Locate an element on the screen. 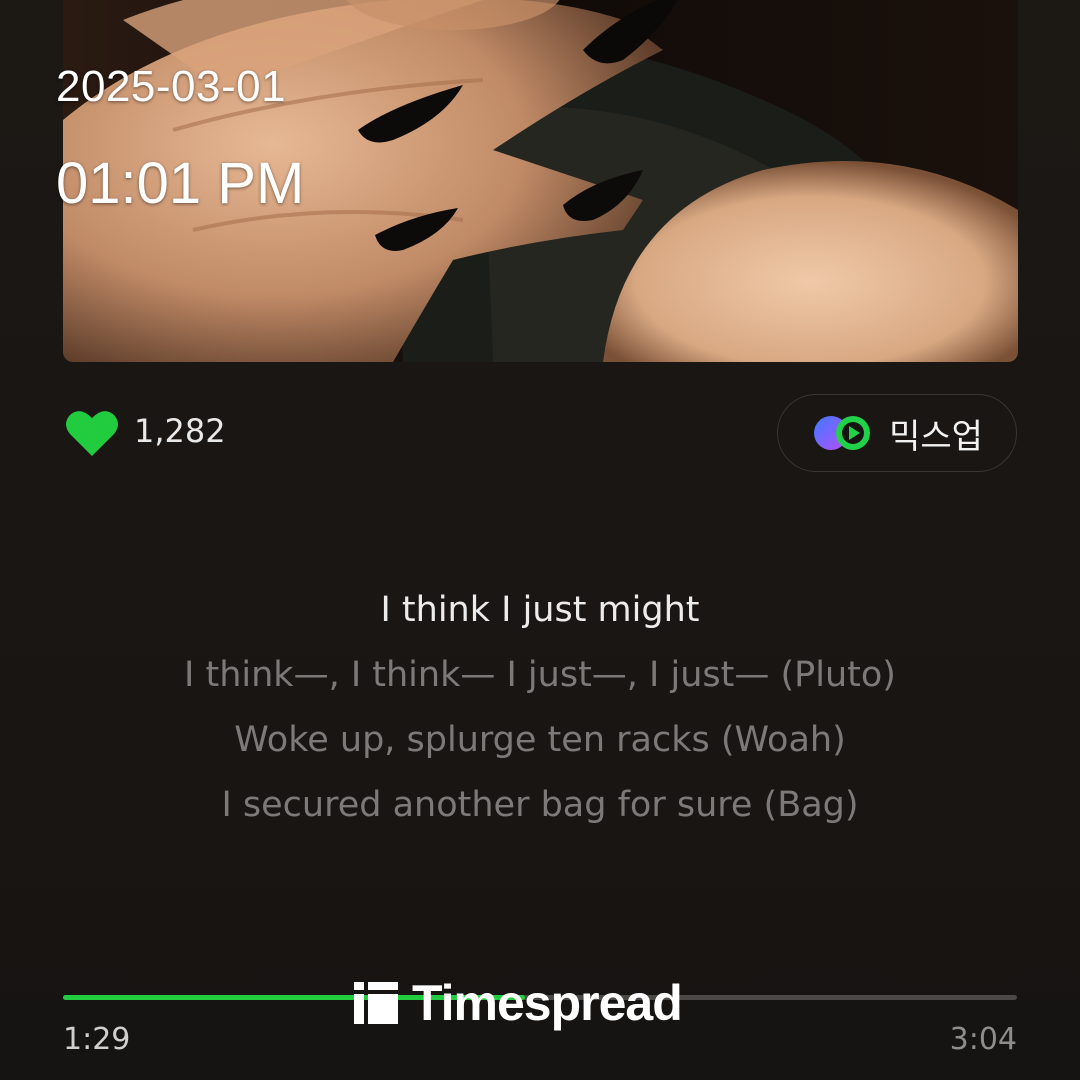 This screenshot has width=1080, height=1080. lyric-line: I secured another bag for sure (Bag) is located at coordinates (540, 805).